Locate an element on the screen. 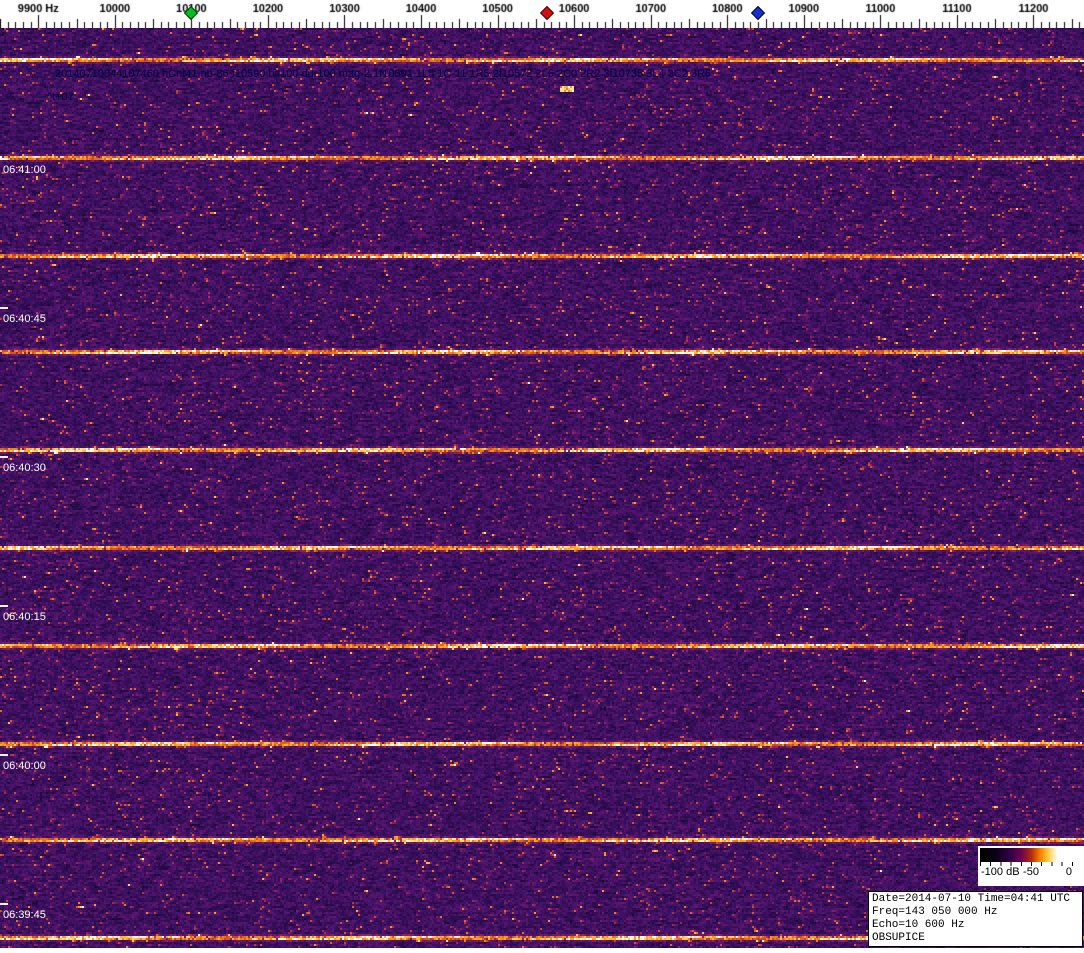 The image size is (1084, 953). info-freq-line: Freq=143 050 000 Hz is located at coordinates (935, 912).